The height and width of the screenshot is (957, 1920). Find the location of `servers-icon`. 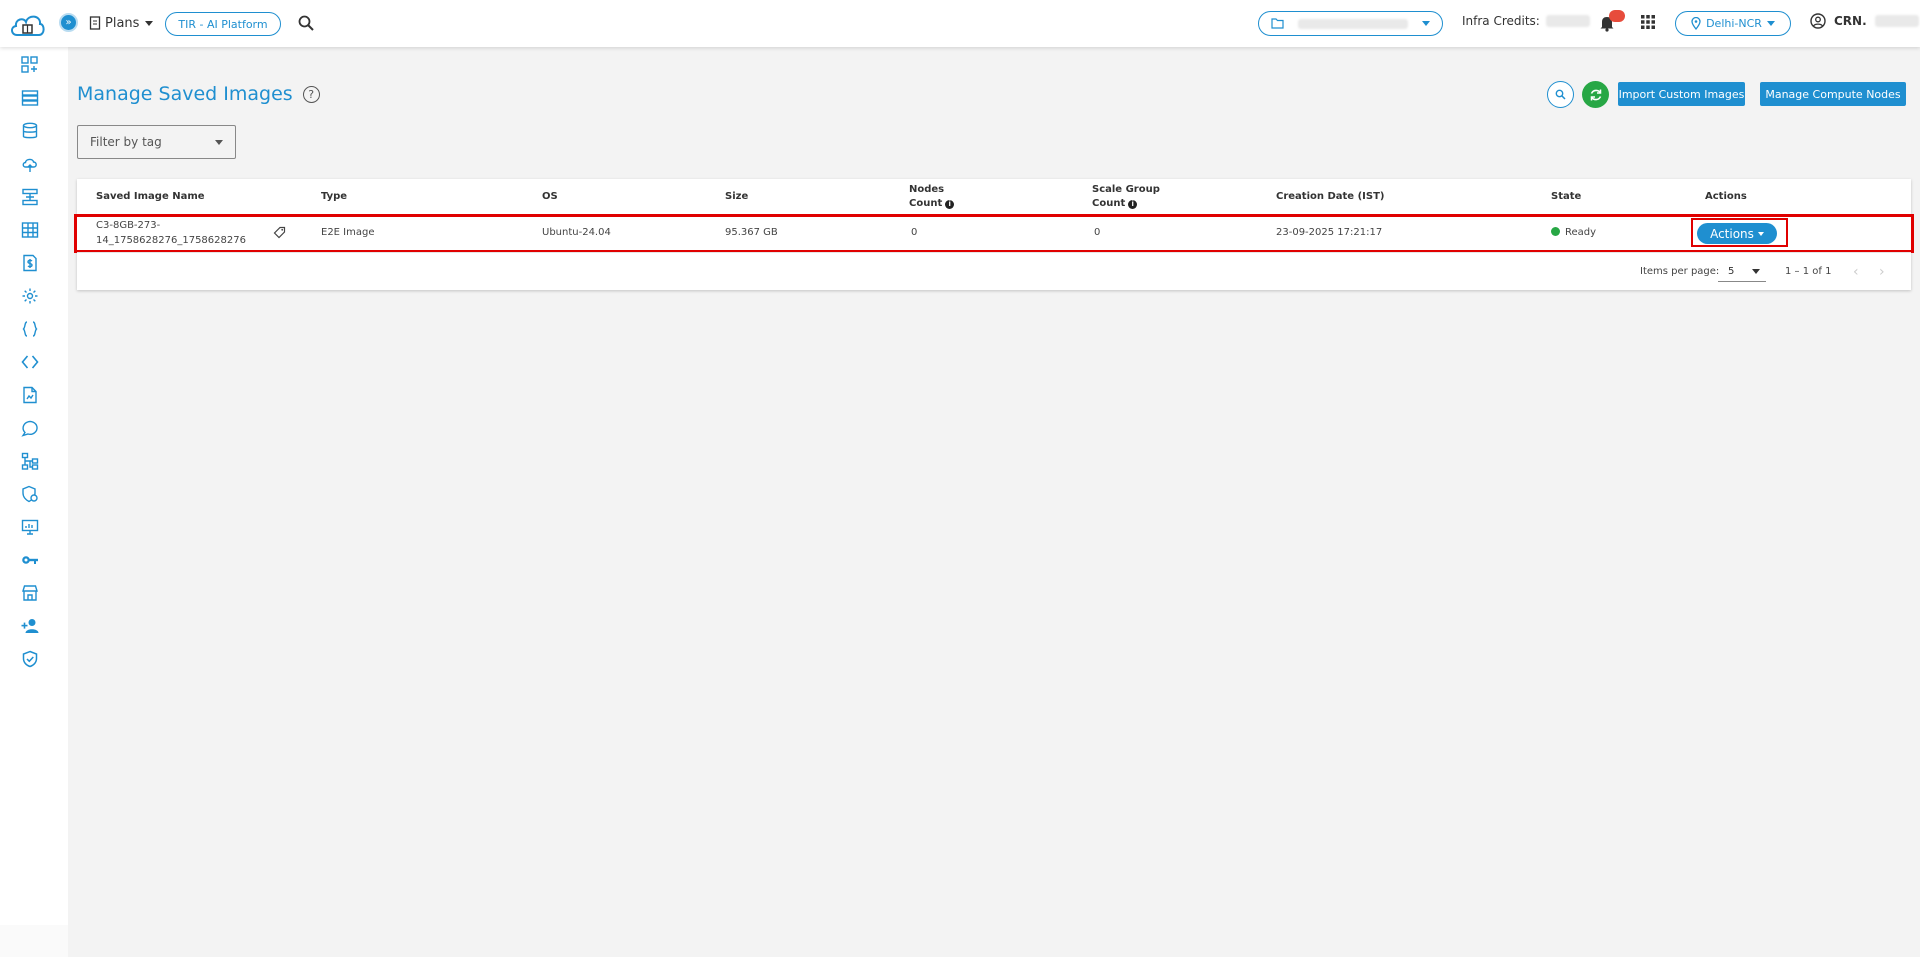

servers-icon is located at coordinates (30, 98).